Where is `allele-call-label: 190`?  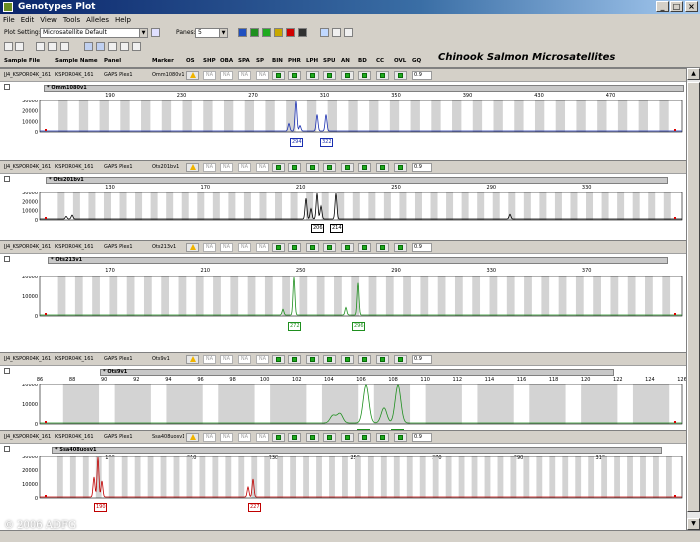 allele-call-label: 190 is located at coordinates (100, 507).